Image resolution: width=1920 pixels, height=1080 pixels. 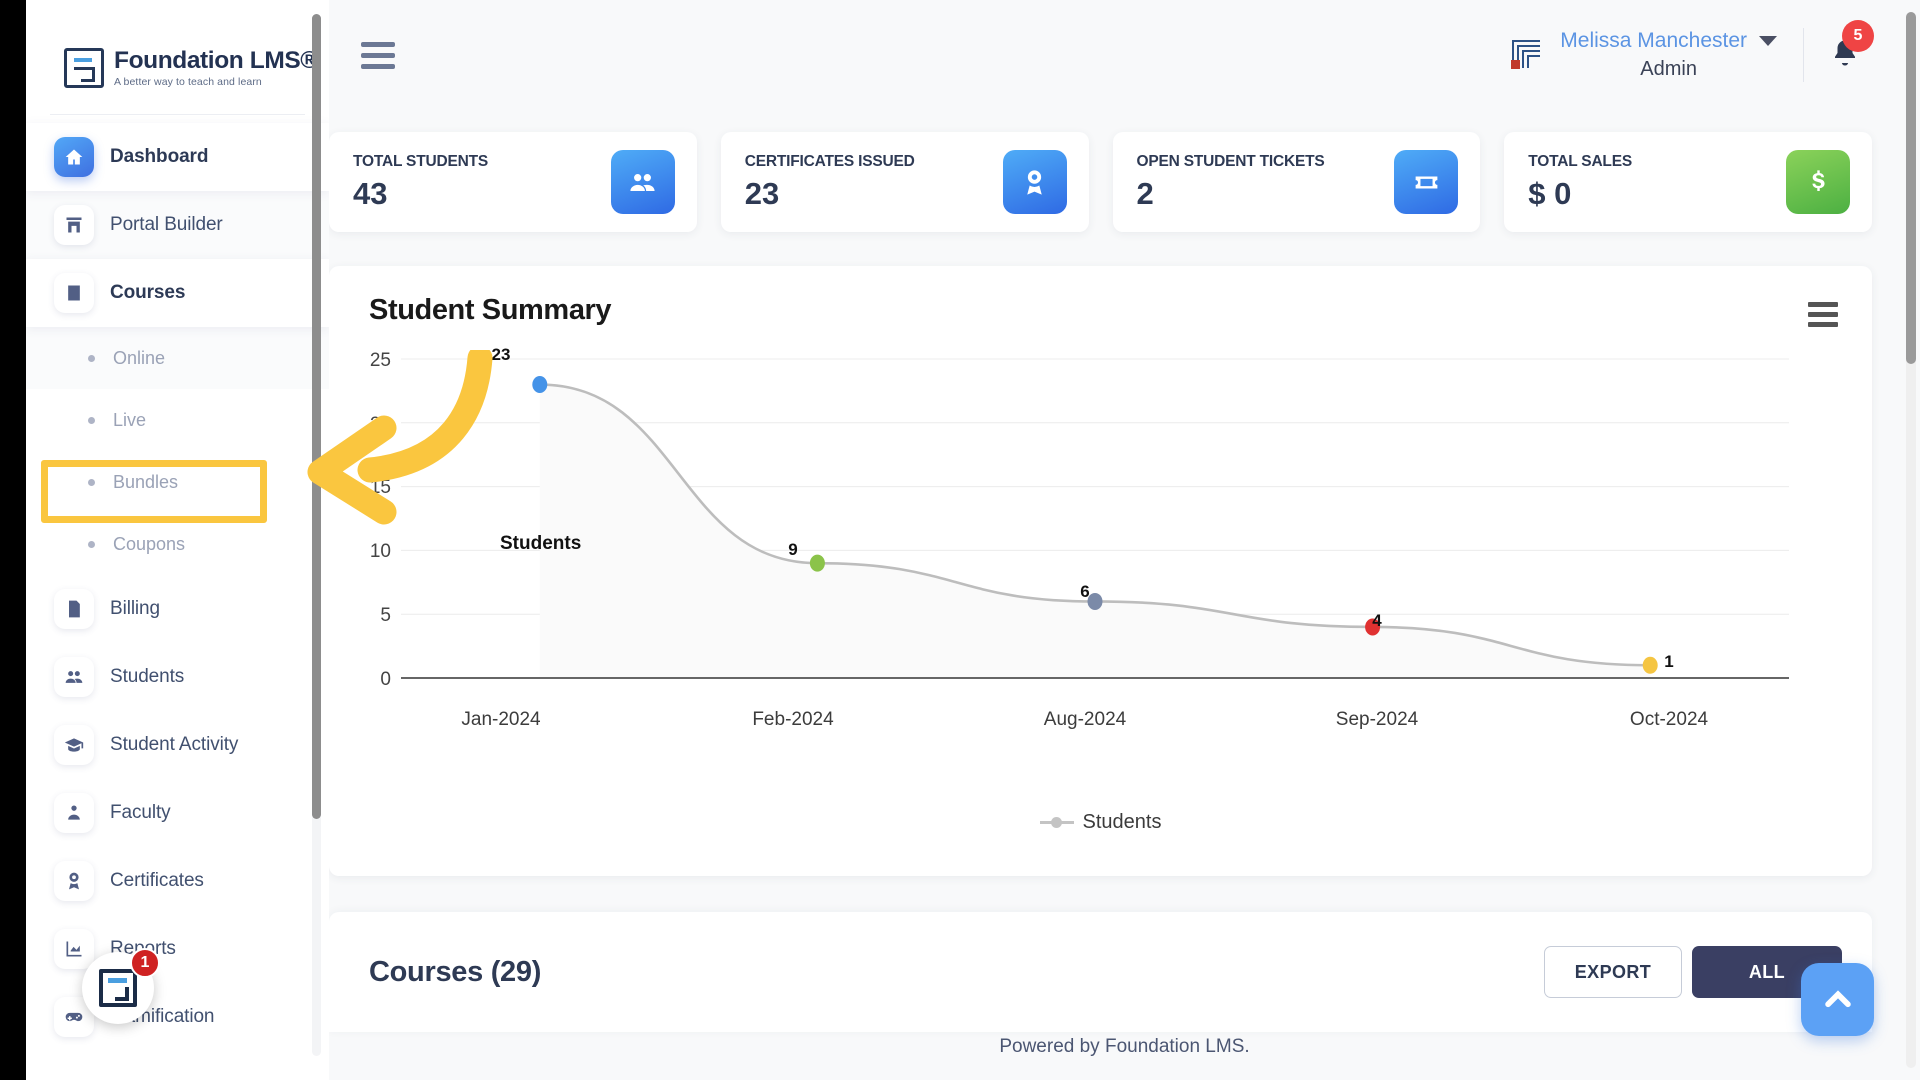 What do you see at coordinates (1377, 719) in the screenshot?
I see `x-axis-tick: Sep-2024` at bounding box center [1377, 719].